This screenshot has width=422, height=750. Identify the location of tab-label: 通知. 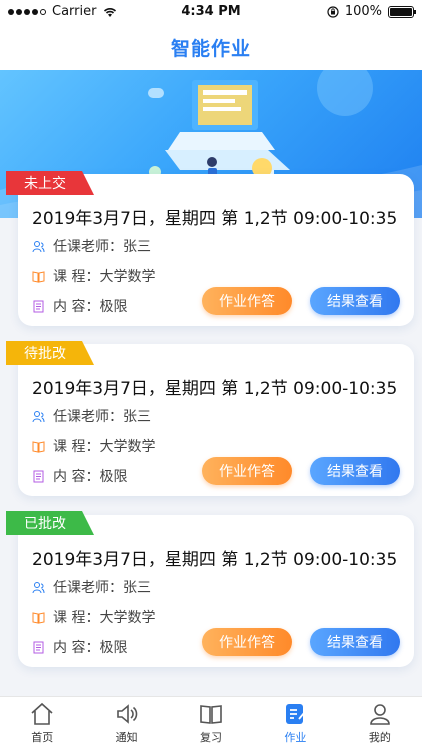
(126, 737).